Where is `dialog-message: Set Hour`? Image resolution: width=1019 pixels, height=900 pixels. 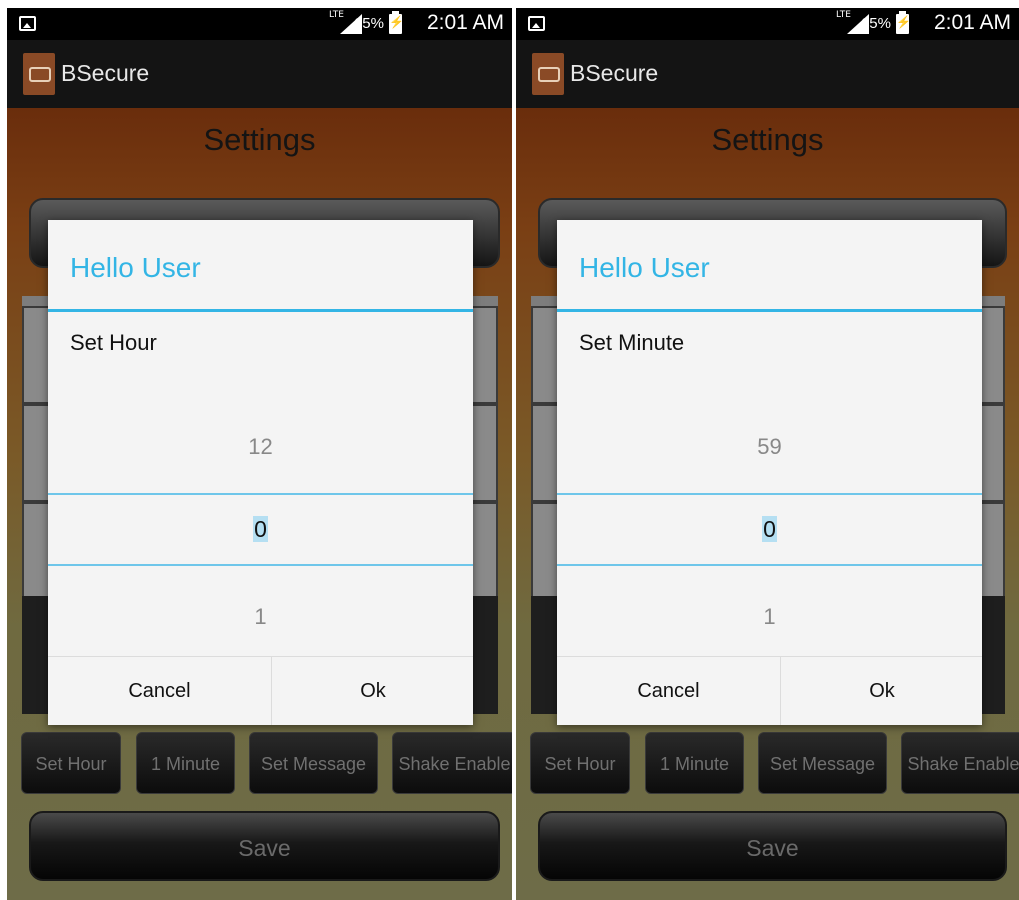 dialog-message: Set Hour is located at coordinates (113, 342).